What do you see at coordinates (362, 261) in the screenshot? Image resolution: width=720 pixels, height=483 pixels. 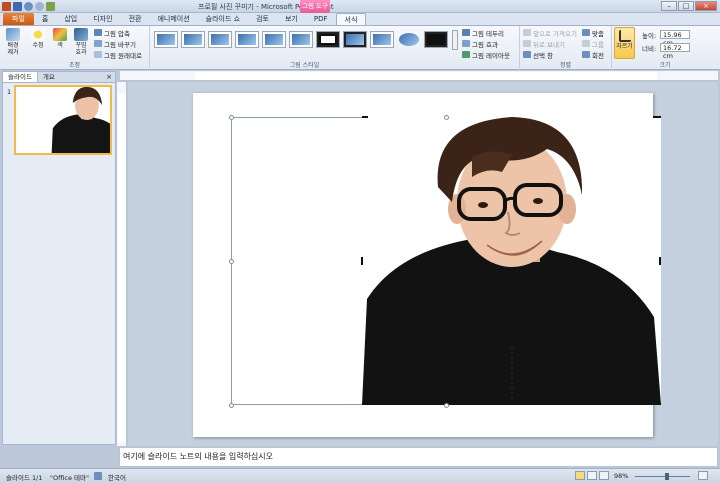 I see `crop-handle-left-mid` at bounding box center [362, 261].